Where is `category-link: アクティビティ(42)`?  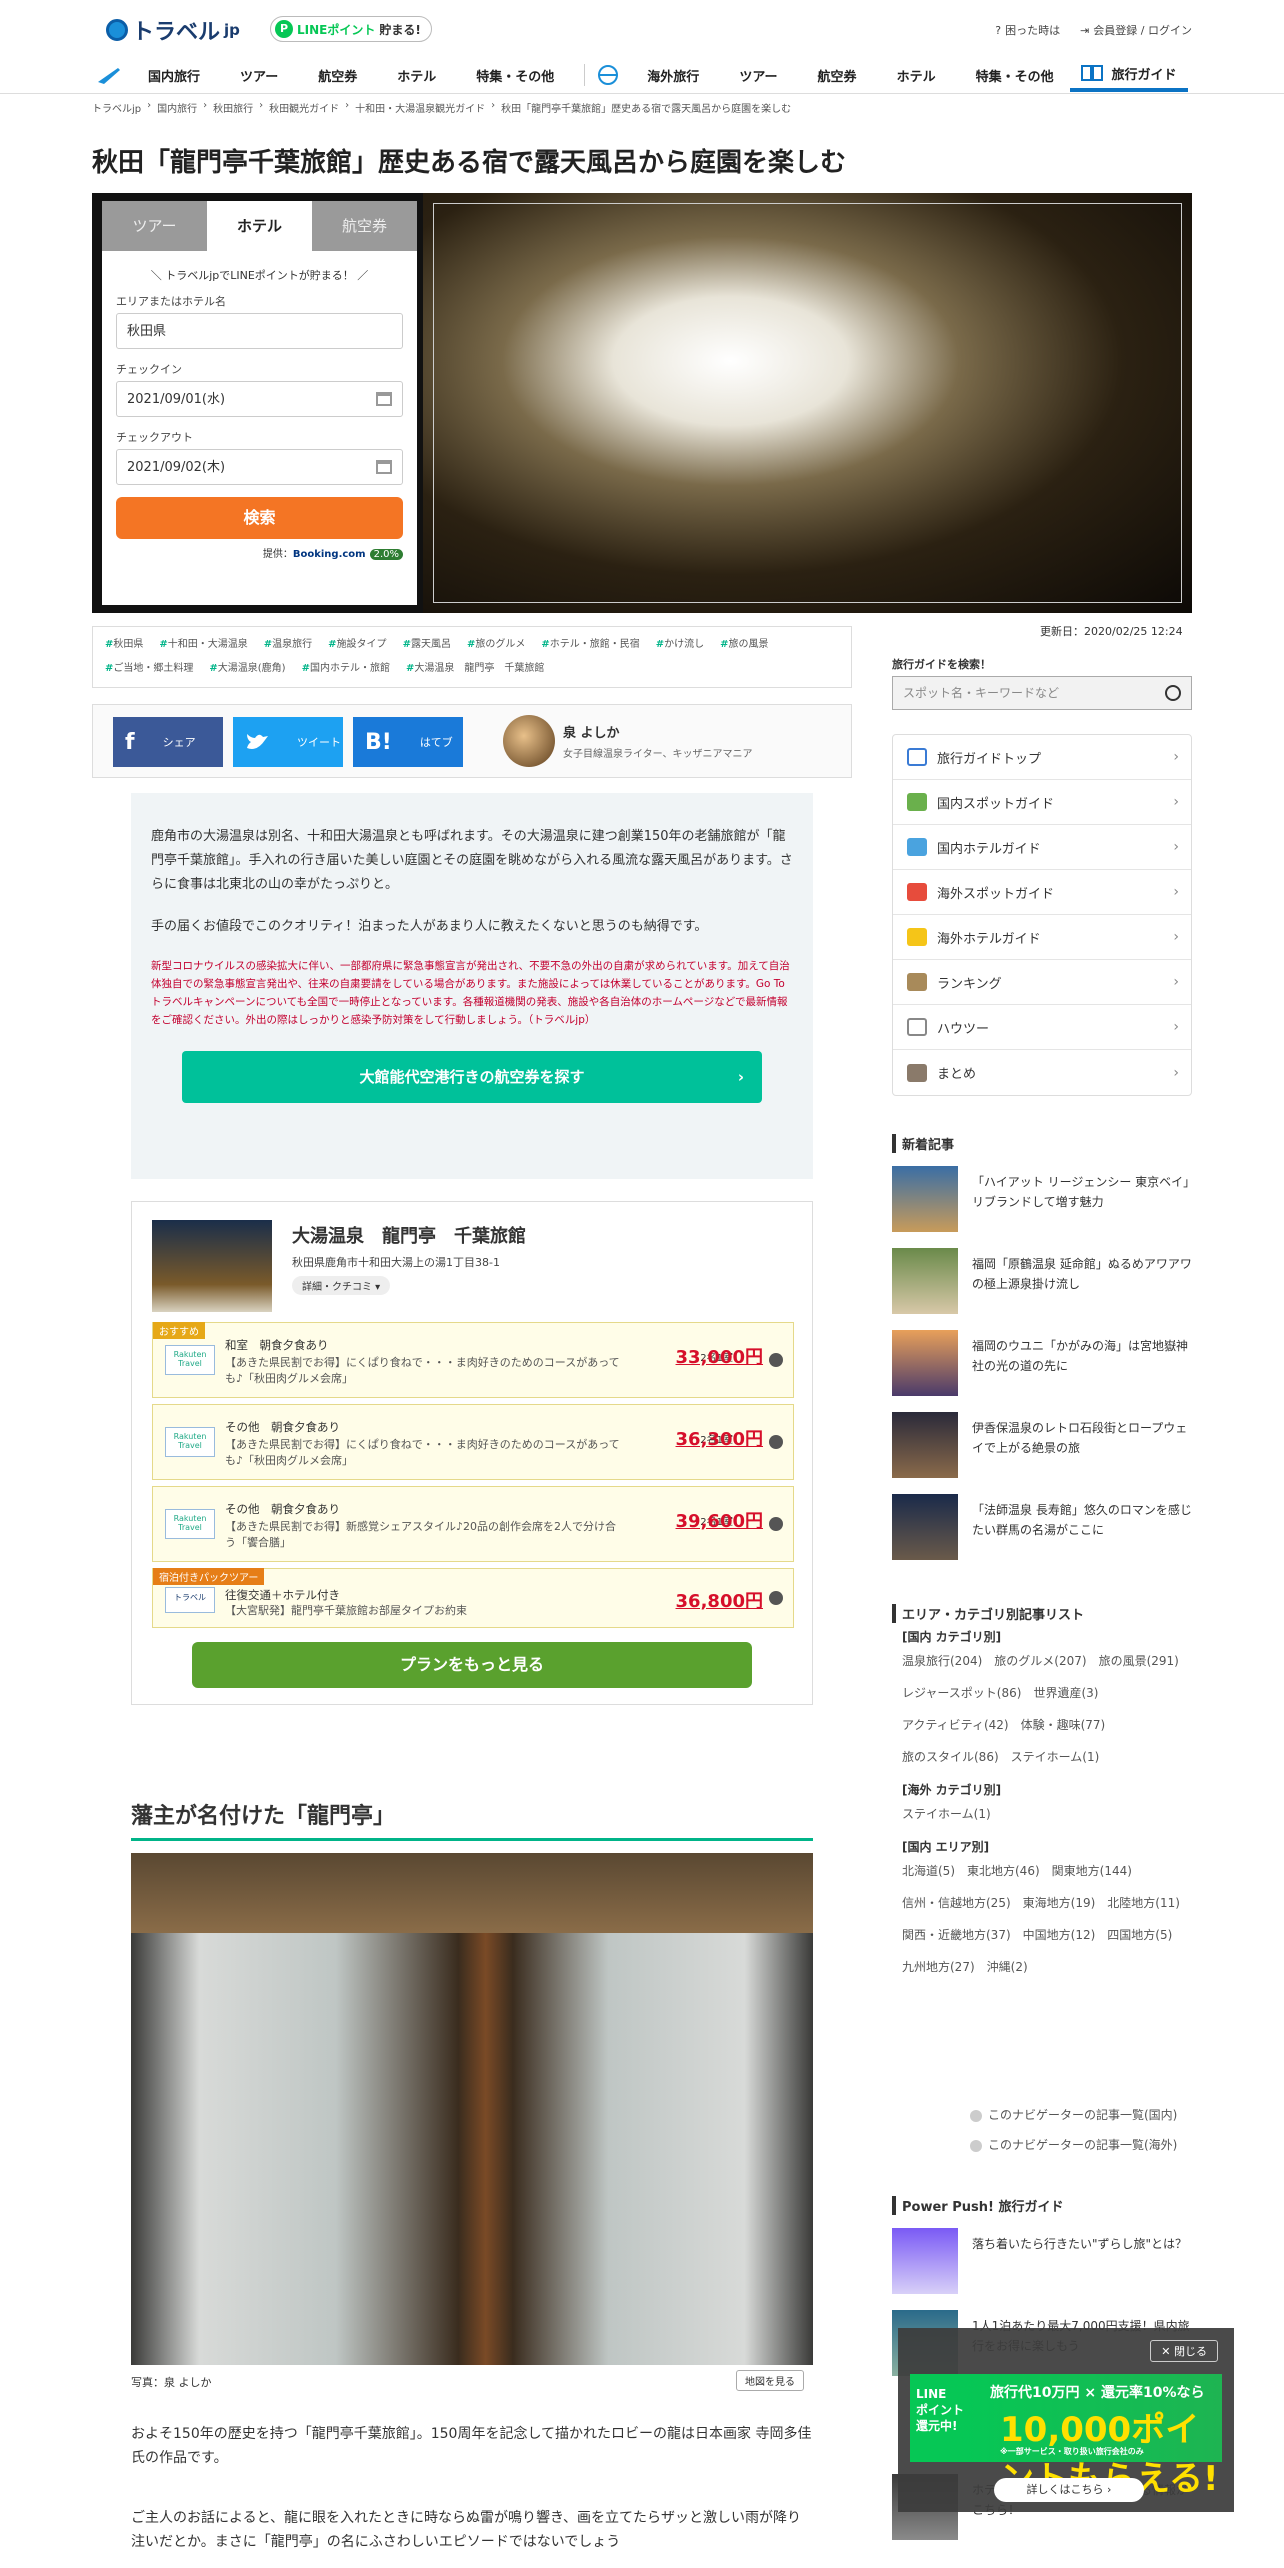
category-link: アクティビティ(42) is located at coordinates (955, 1725).